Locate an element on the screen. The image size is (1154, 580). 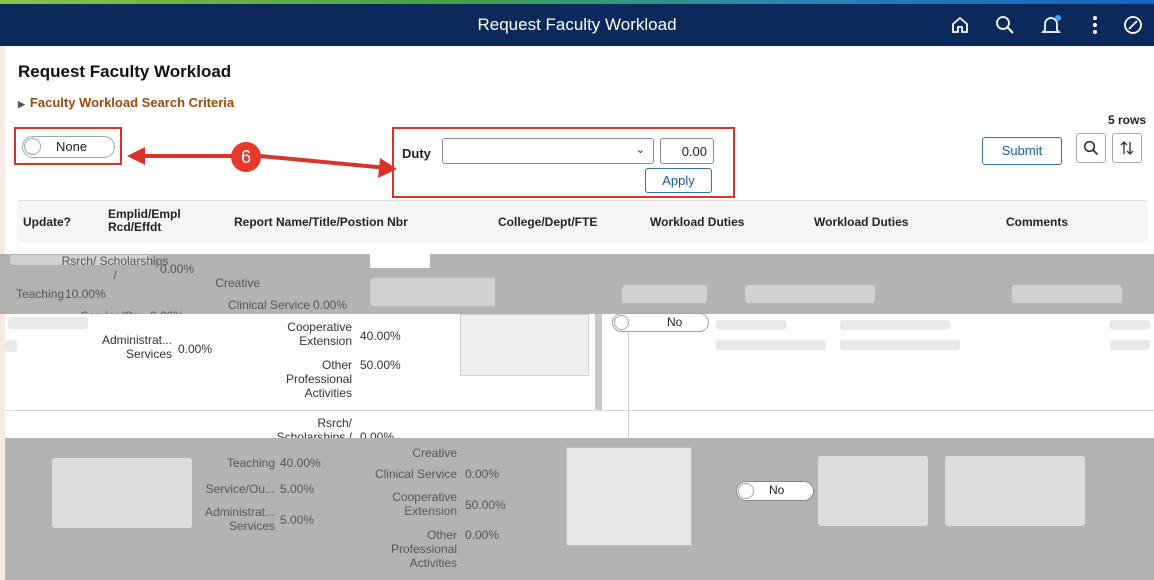
select-all-toggle: None is located at coordinates (68, 147).